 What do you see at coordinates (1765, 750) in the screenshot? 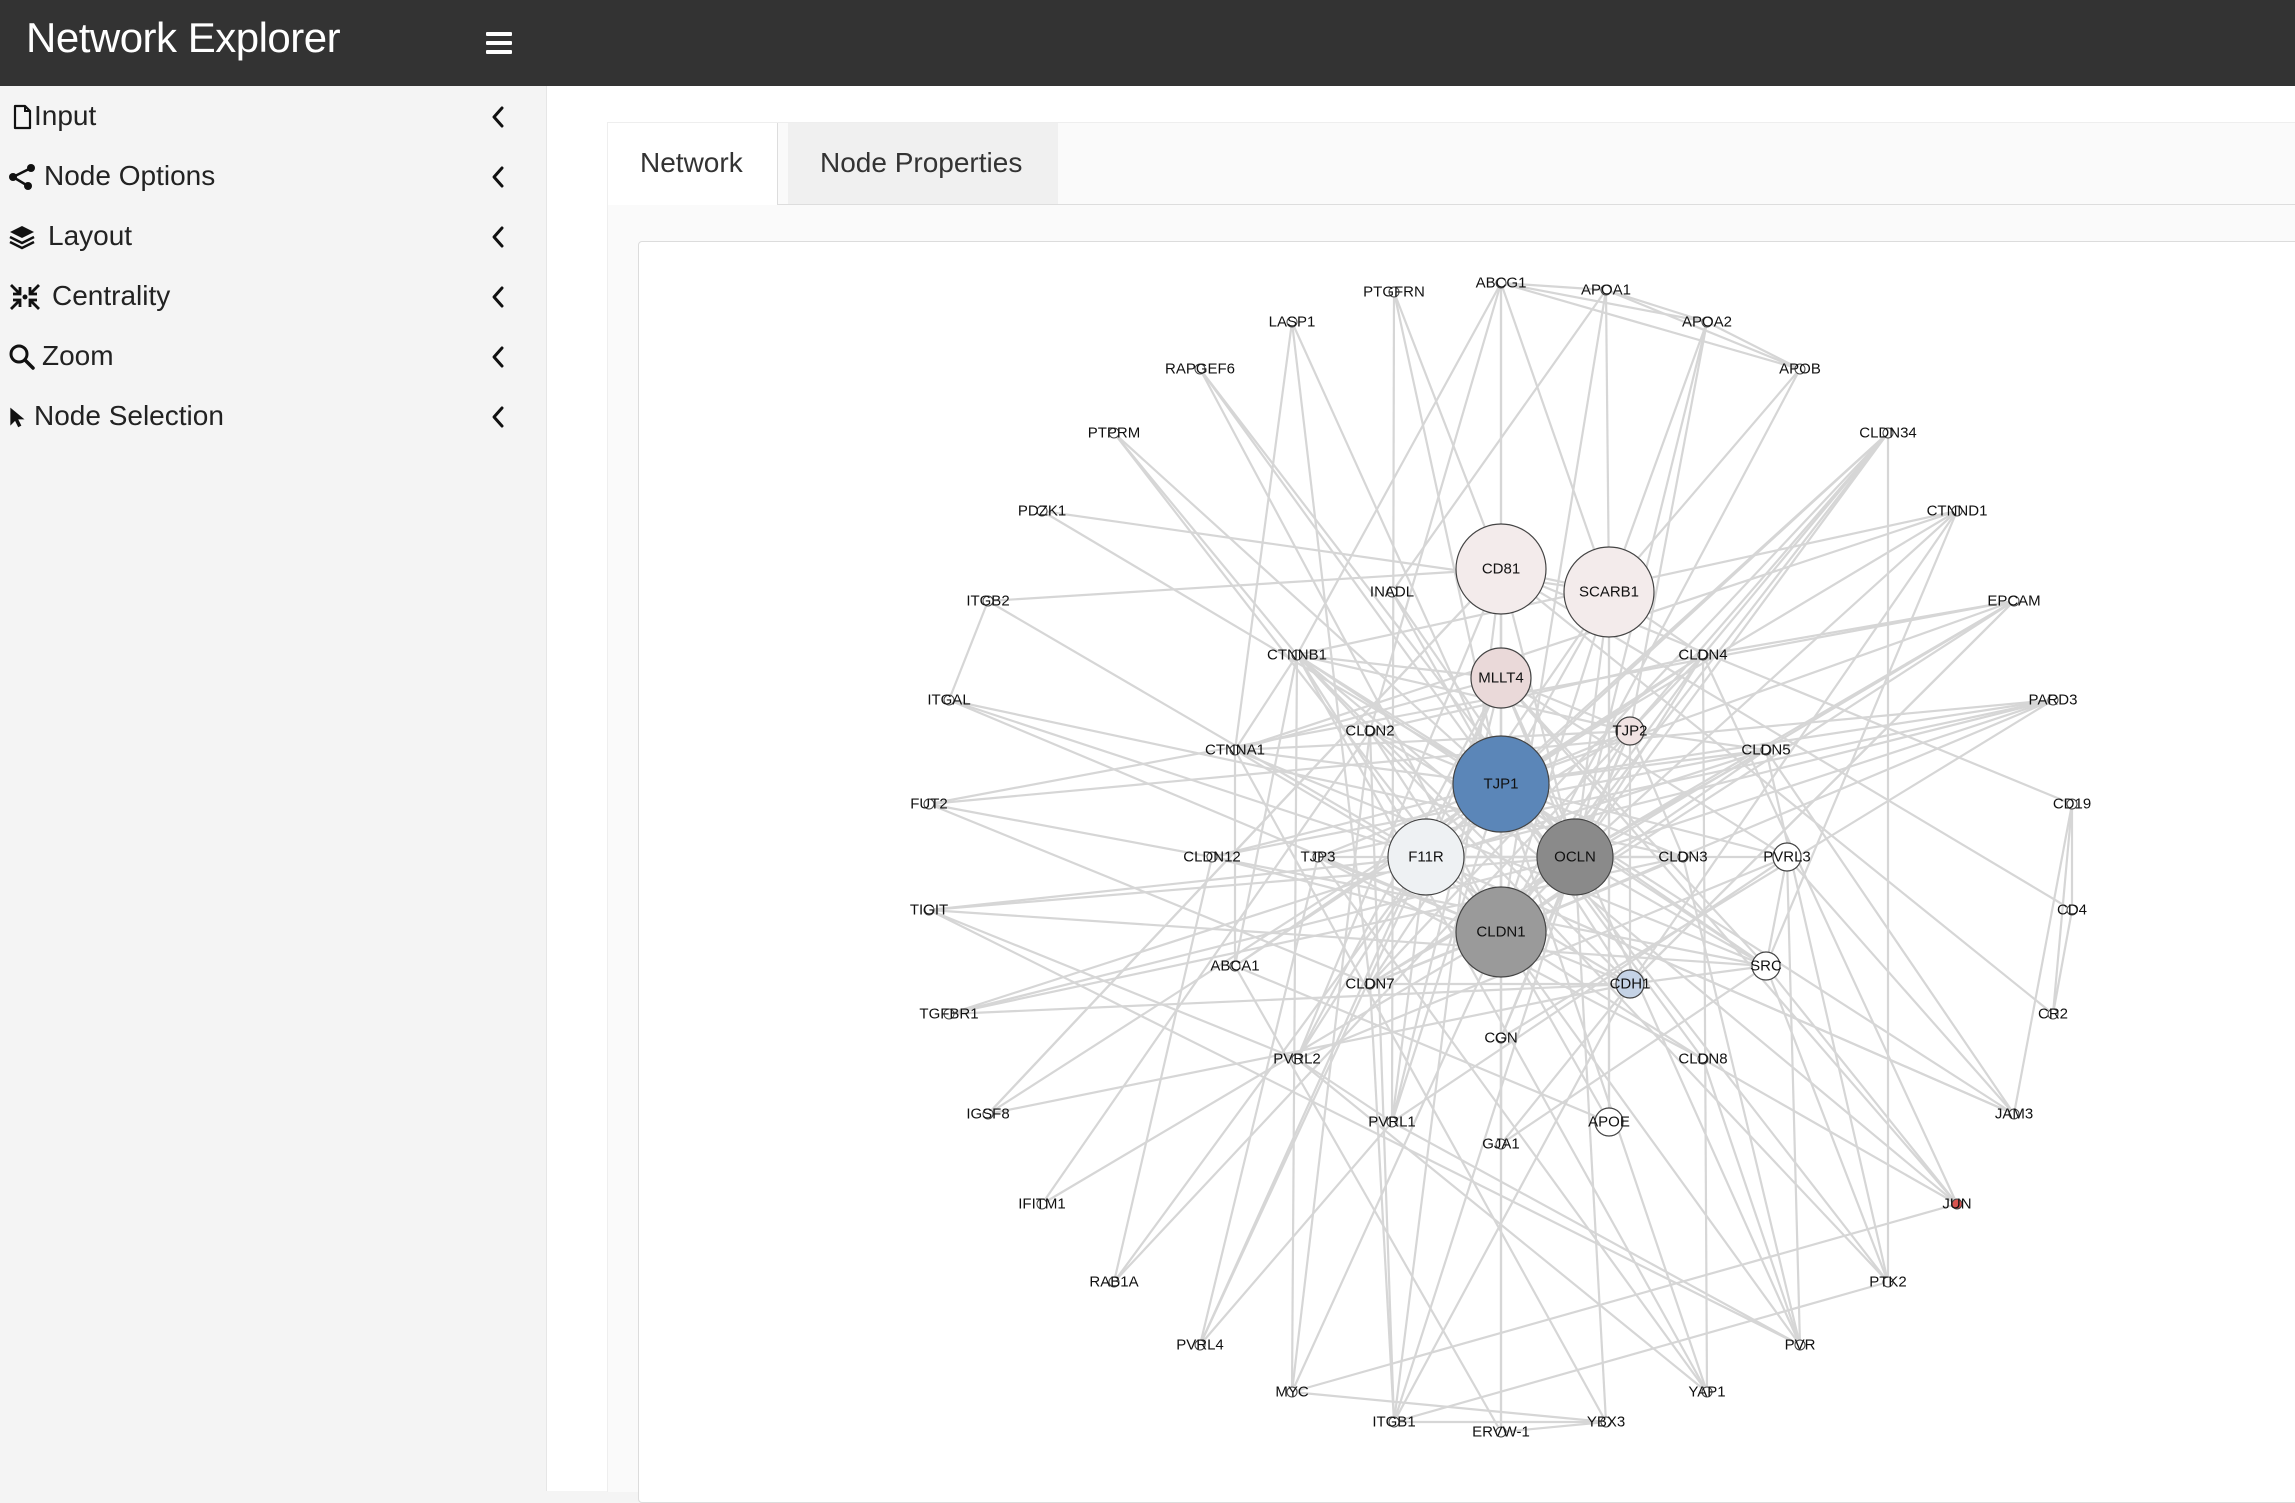
I see `node-CLDN5: CLDN5` at bounding box center [1765, 750].